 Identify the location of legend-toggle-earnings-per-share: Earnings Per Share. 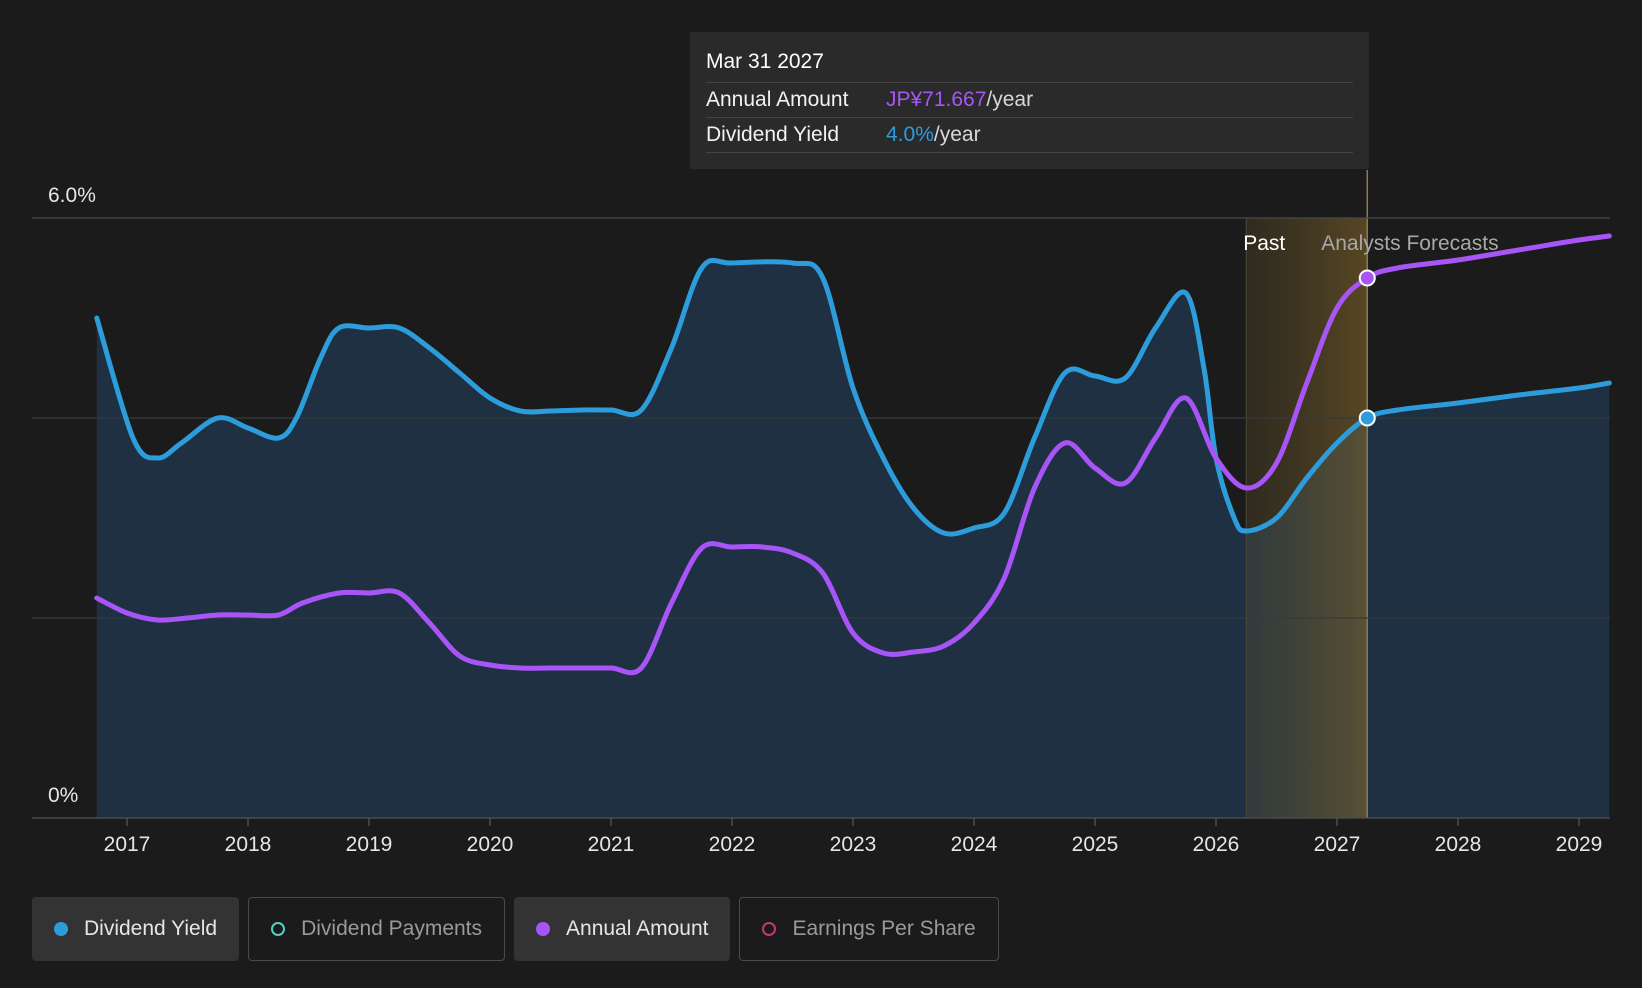
(869, 929).